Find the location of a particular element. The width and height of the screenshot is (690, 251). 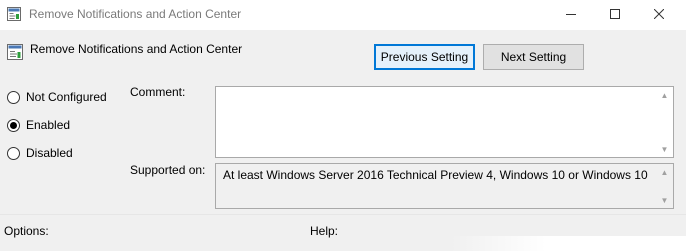

comment-scrollbar: ▲ ▼ is located at coordinates (664, 122).